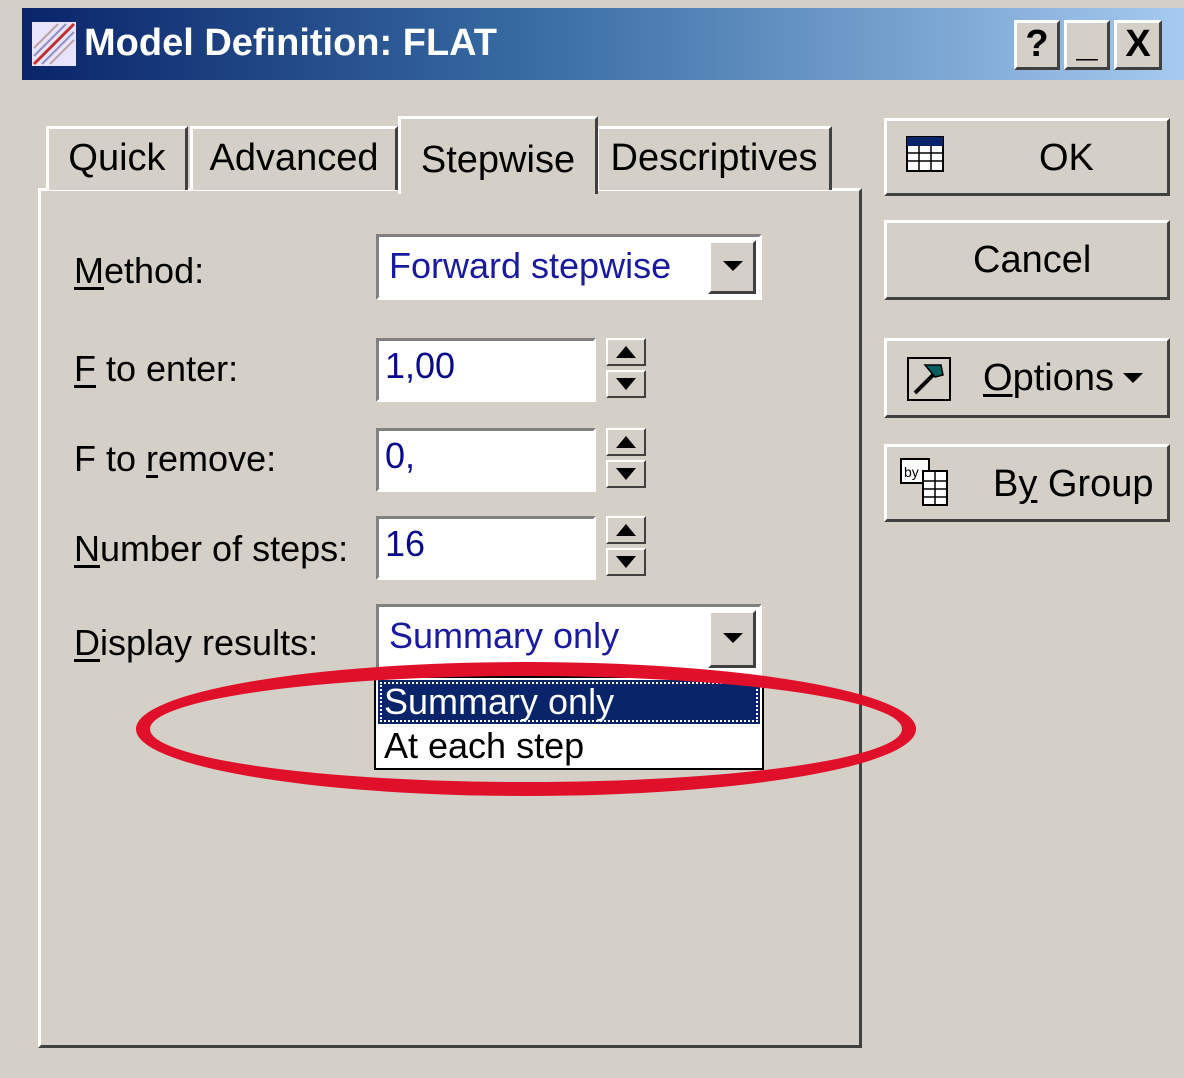 This screenshot has width=1184, height=1078. I want to click on tab-advanced: Advanced, so click(294, 158).